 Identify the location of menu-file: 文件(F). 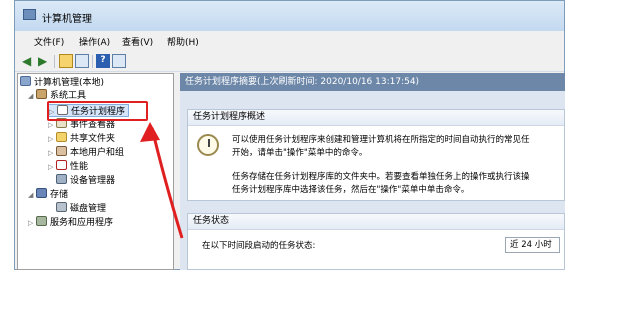
(49, 41).